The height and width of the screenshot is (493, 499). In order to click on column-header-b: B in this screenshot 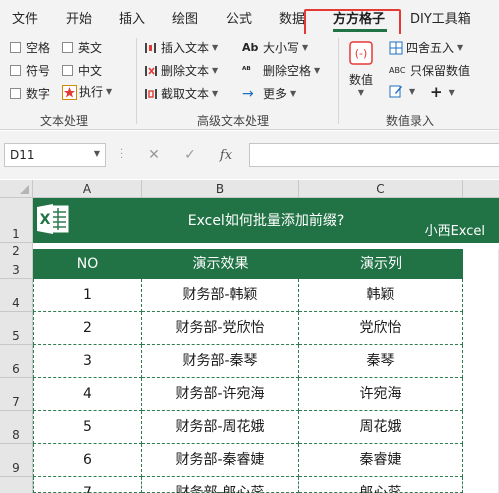, I will do `click(220, 189)`.